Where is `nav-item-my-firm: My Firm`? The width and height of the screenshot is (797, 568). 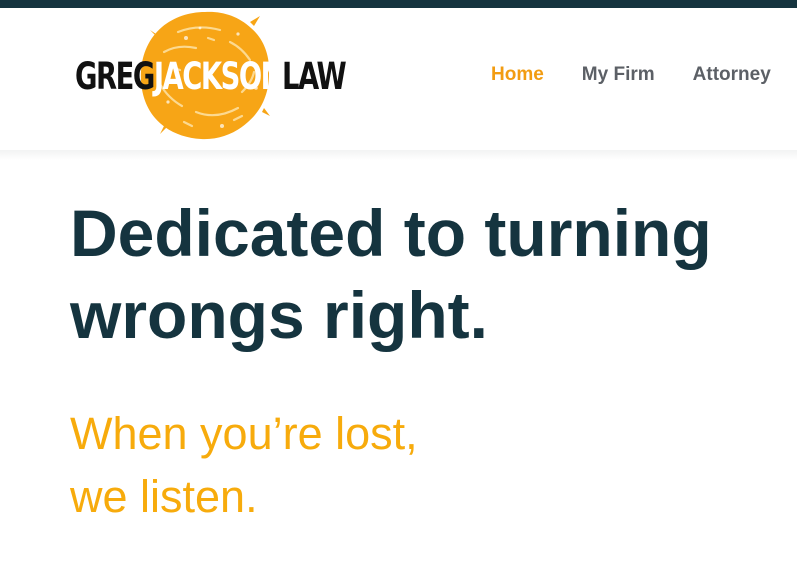
nav-item-my-firm: My Firm is located at coordinates (618, 75).